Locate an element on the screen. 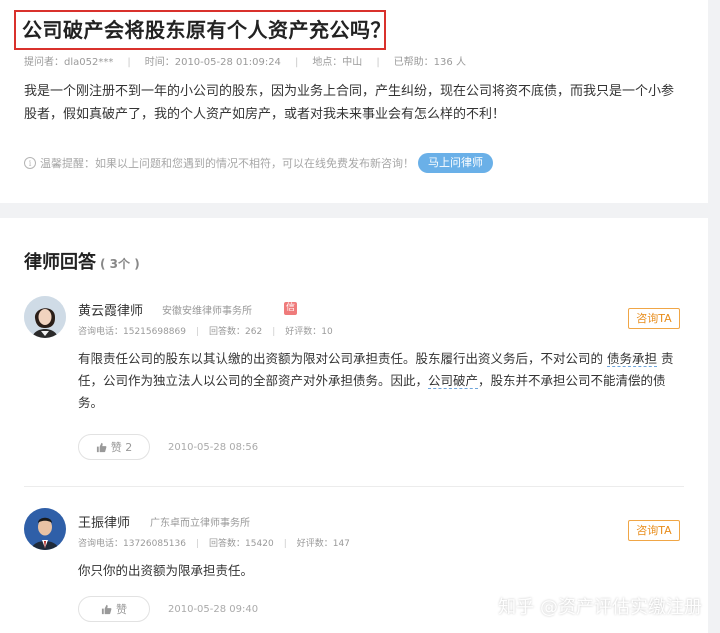 The image size is (720, 633). lawyer-name: 王振律师 is located at coordinates (104, 521).